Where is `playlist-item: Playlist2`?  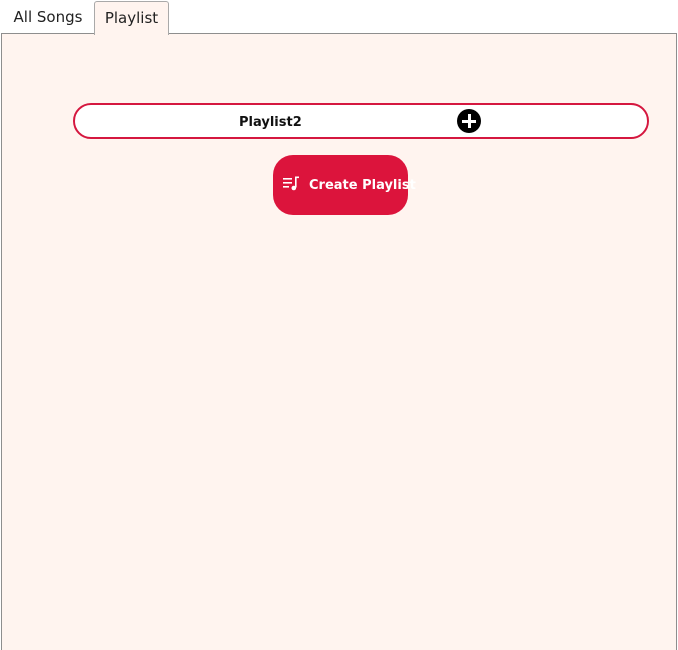
playlist-item: Playlist2 is located at coordinates (361, 121).